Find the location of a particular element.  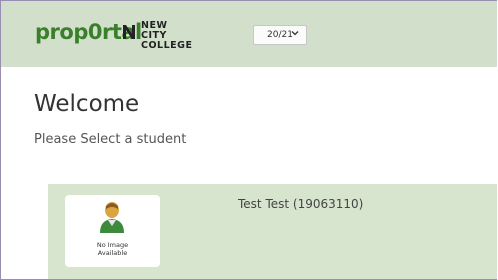

chevron-down-icon is located at coordinates (295, 34).